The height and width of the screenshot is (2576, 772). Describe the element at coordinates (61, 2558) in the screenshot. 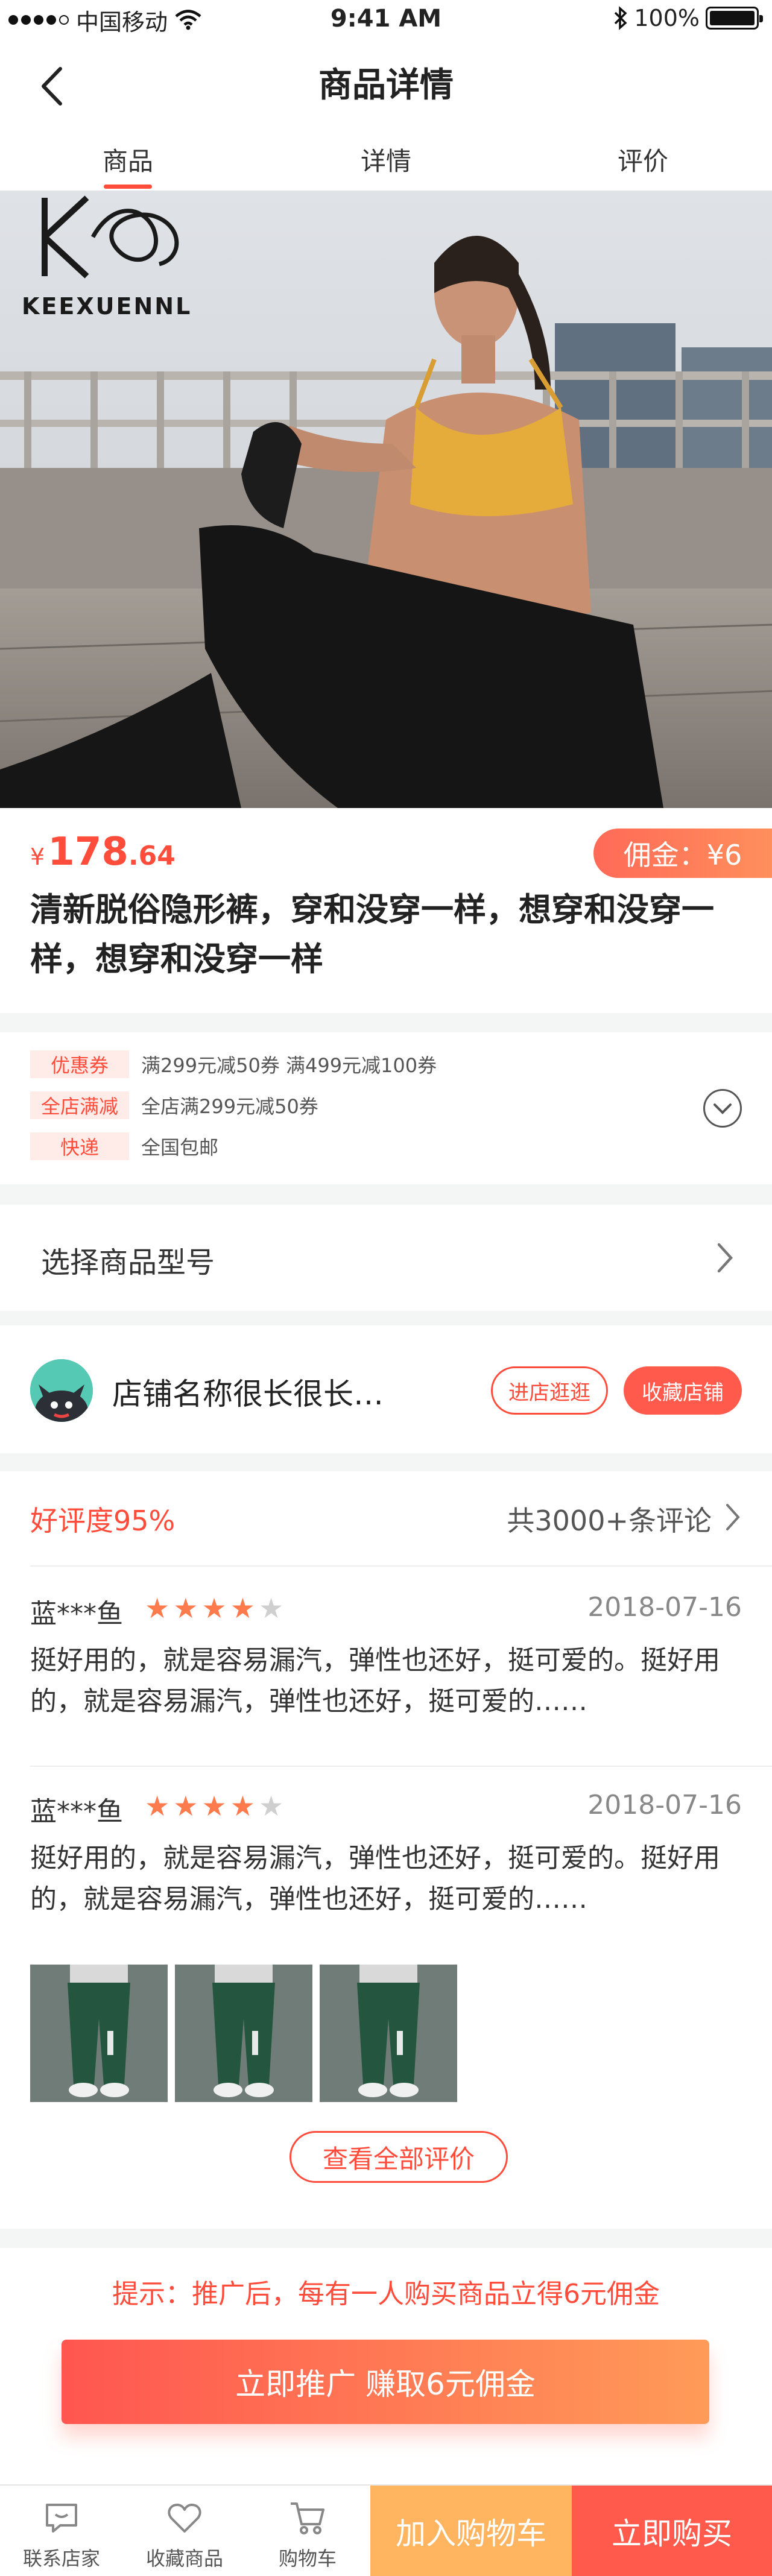

I see `contact-seller-label: 联系店家` at that location.